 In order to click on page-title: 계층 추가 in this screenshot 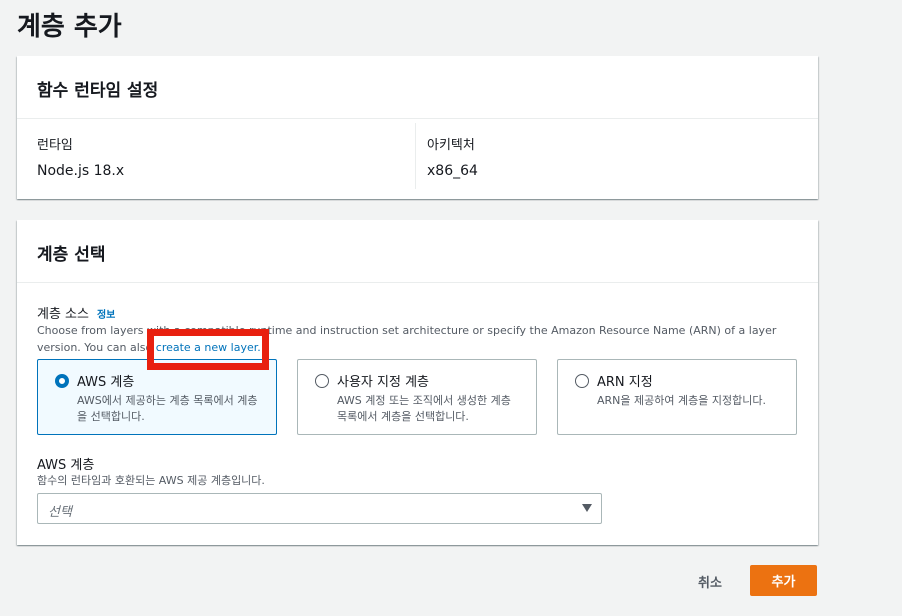, I will do `click(69, 27)`.